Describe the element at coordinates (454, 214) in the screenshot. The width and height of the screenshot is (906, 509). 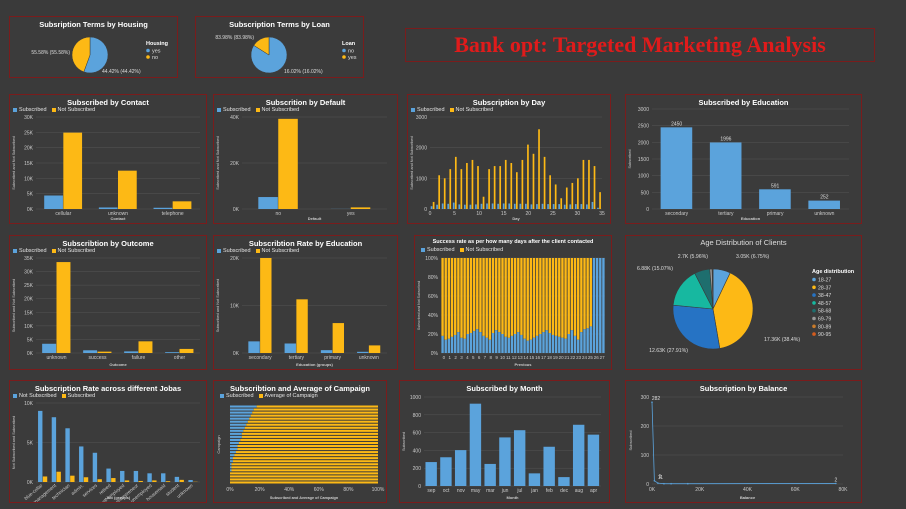
I see `x-tick-label: 5` at that location.